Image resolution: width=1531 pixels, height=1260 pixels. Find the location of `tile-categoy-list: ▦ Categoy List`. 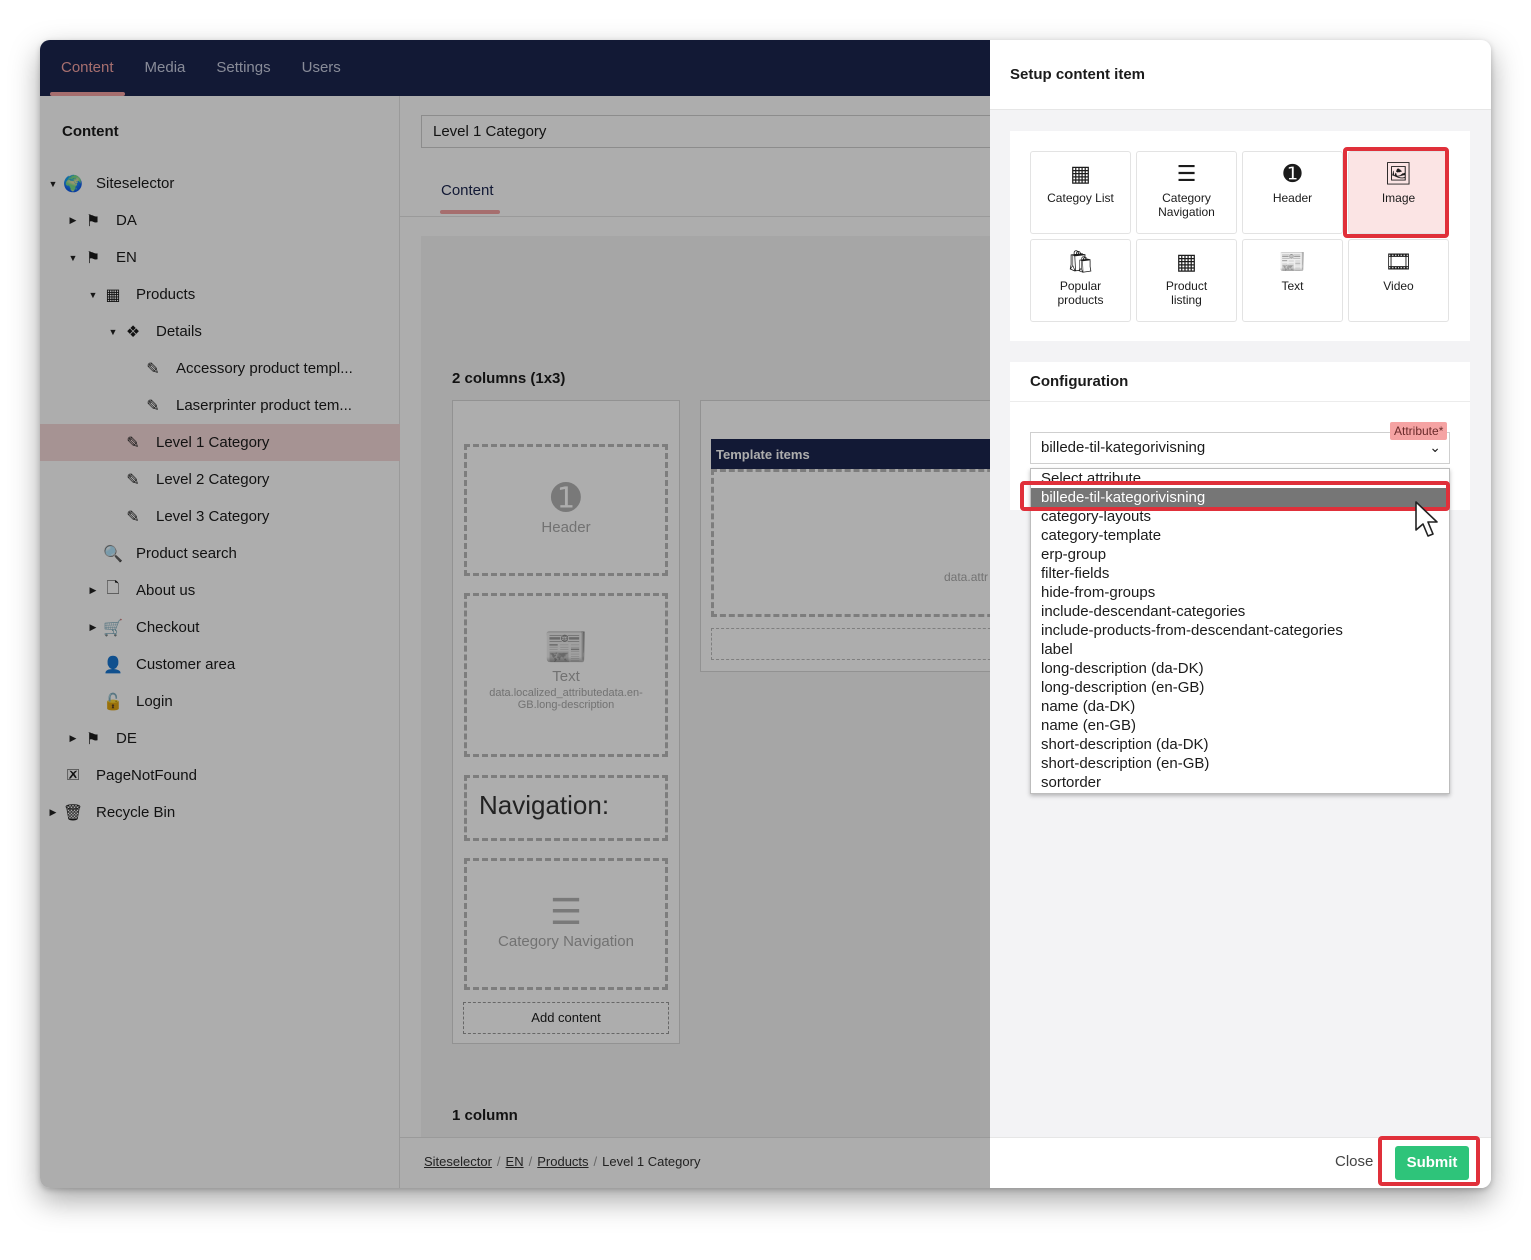

tile-categoy-list: ▦ Categoy List is located at coordinates (1080, 192).